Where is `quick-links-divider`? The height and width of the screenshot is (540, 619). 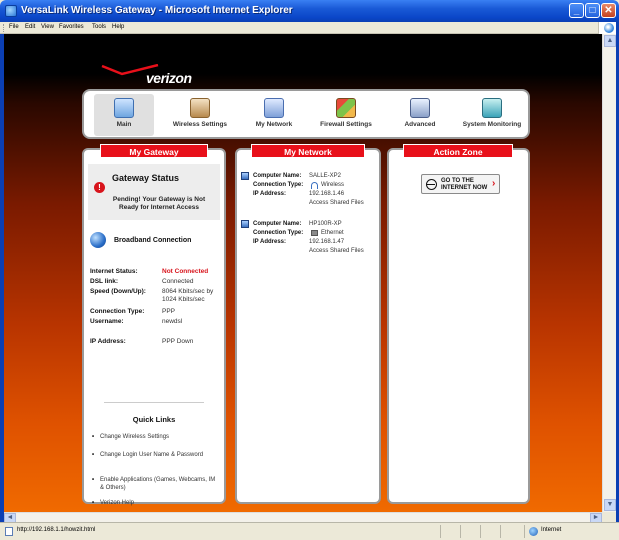
quick-links-divider is located at coordinates (154, 402).